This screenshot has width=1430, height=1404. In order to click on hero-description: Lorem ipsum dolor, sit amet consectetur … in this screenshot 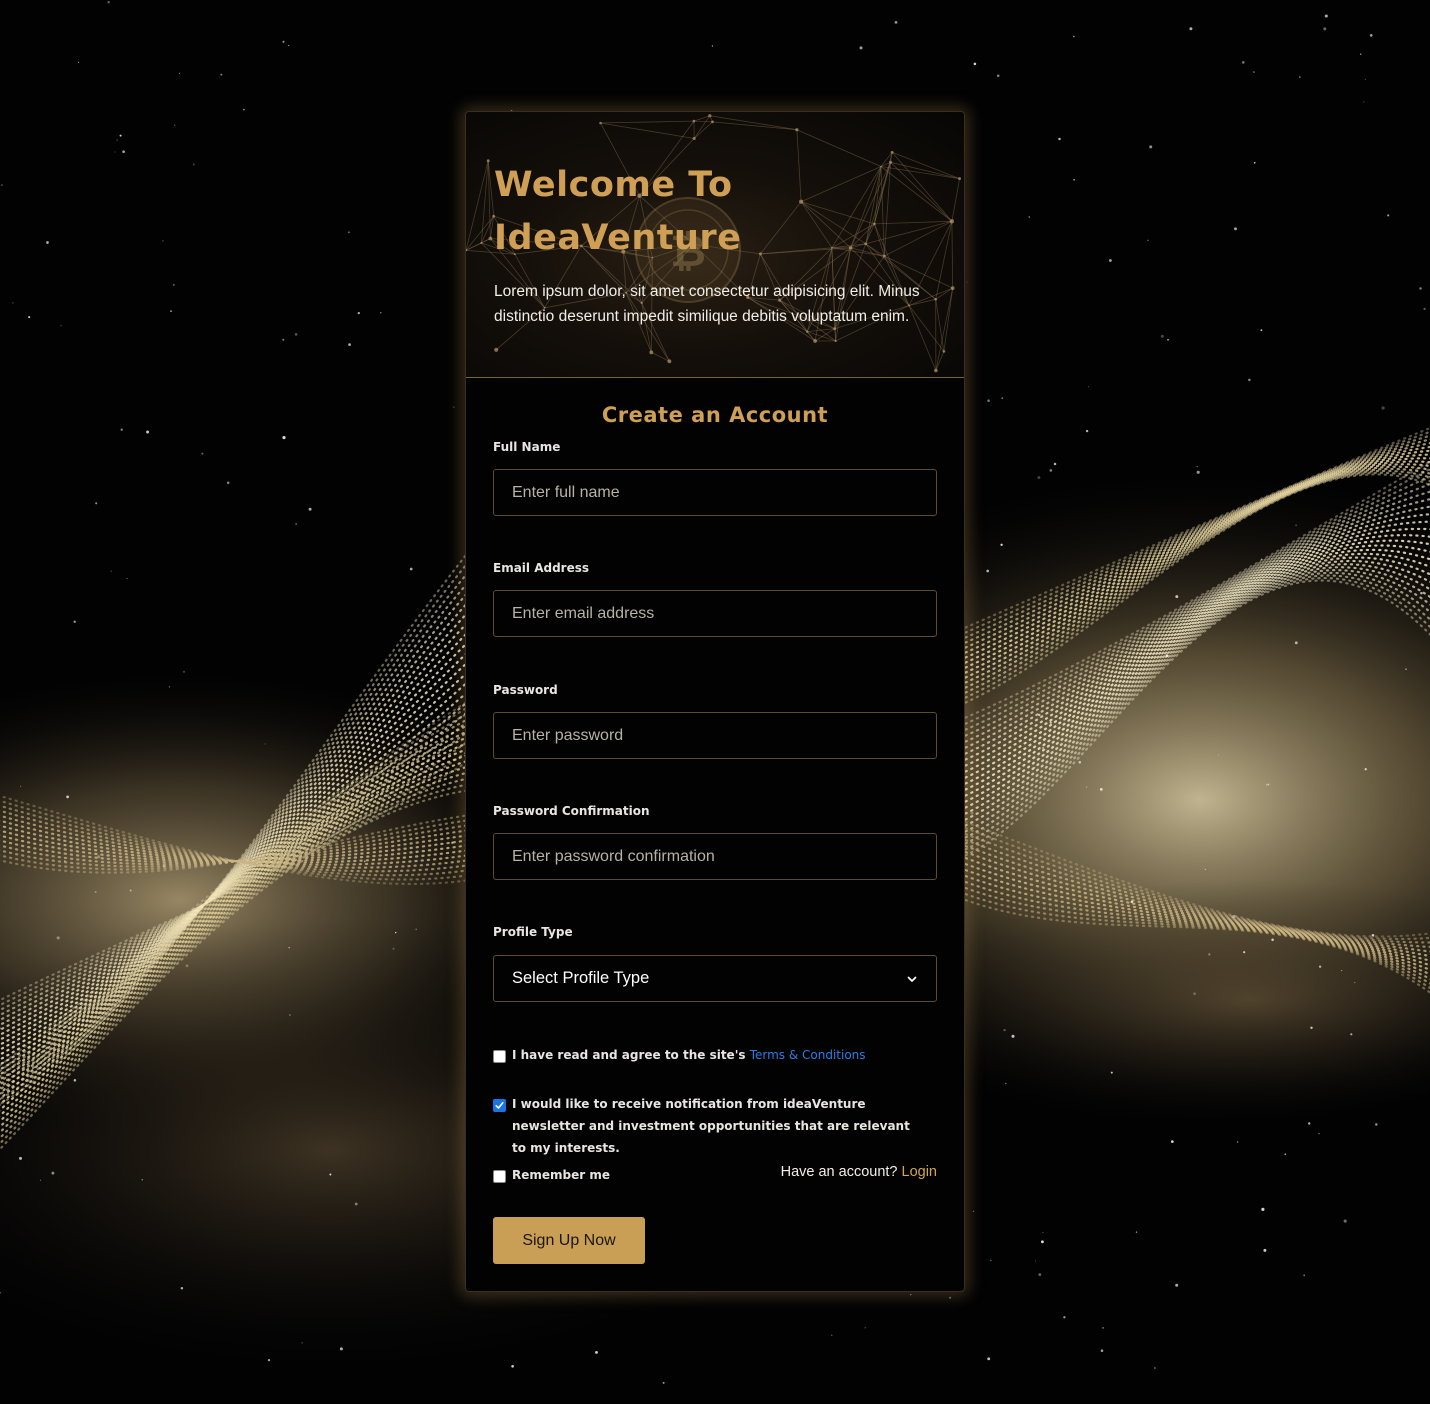, I will do `click(707, 304)`.